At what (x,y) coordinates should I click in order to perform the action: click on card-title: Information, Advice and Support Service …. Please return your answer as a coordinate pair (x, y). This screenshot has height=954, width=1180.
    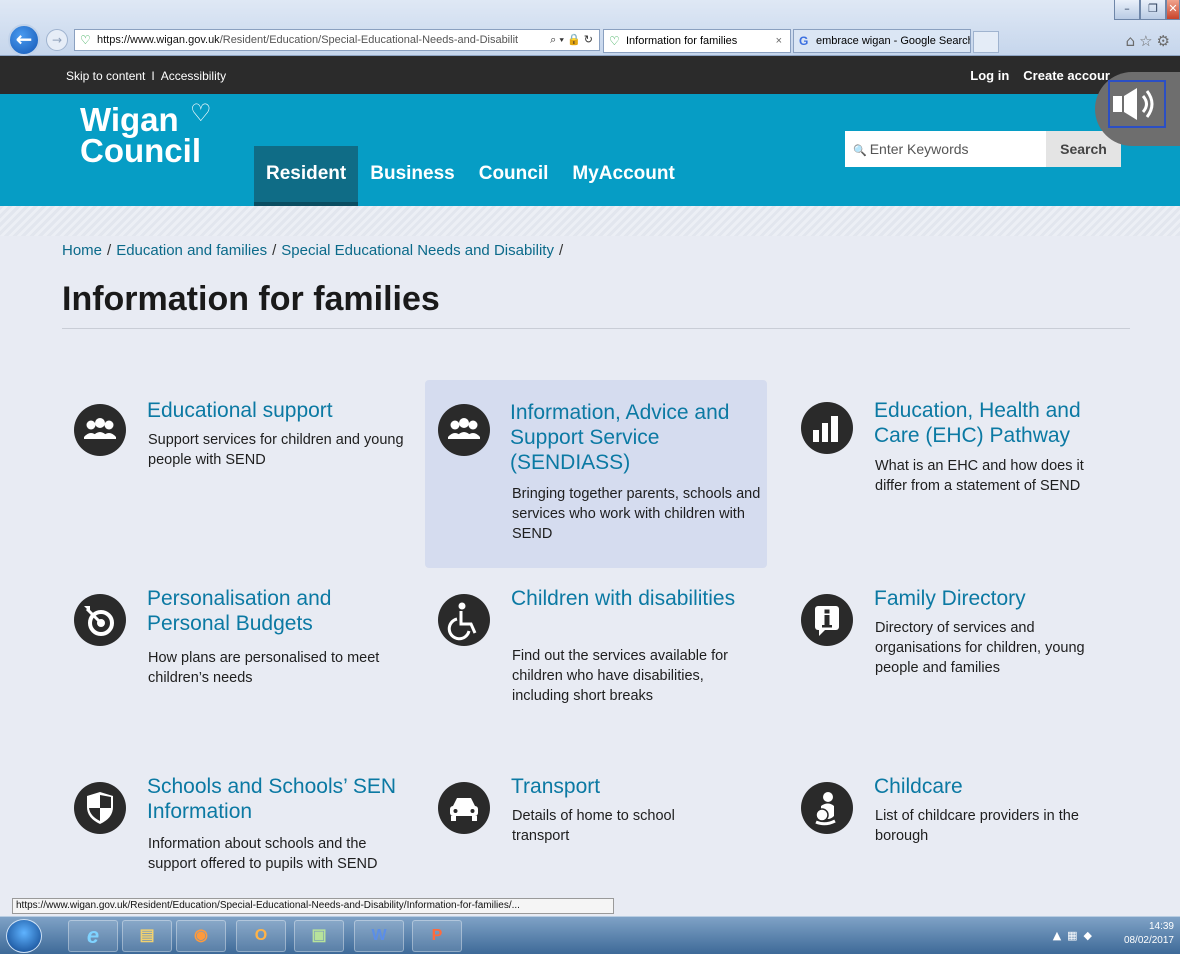
    Looking at the image, I should click on (636, 437).